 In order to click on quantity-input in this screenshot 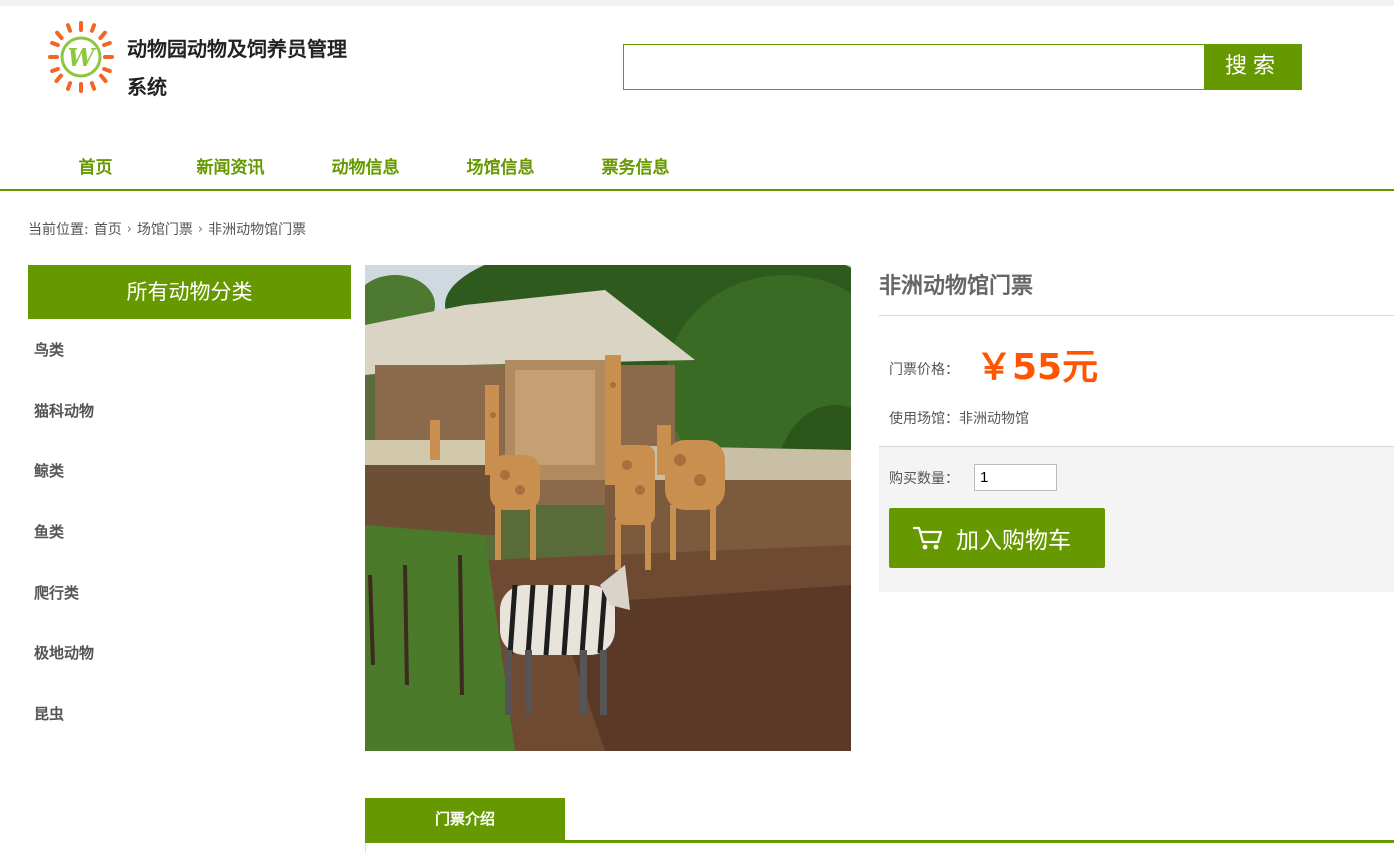, I will do `click(1015, 477)`.